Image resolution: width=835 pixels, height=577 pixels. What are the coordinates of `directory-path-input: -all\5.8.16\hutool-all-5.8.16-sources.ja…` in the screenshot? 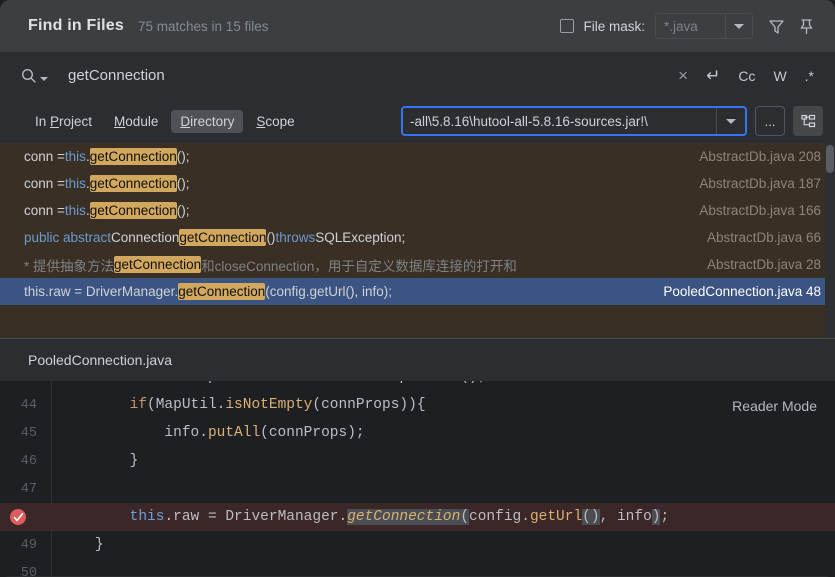 It's located at (560, 121).